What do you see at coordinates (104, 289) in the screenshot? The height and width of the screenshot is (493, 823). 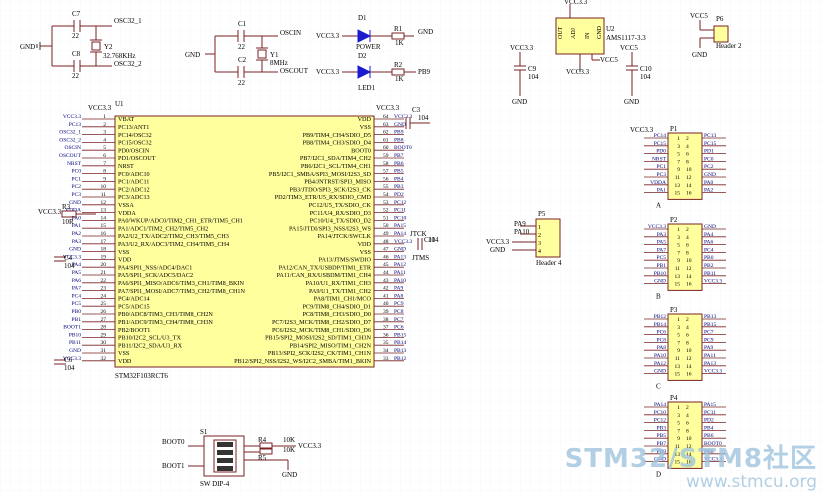 I see `u1-left-pin-number: 23` at bounding box center [104, 289].